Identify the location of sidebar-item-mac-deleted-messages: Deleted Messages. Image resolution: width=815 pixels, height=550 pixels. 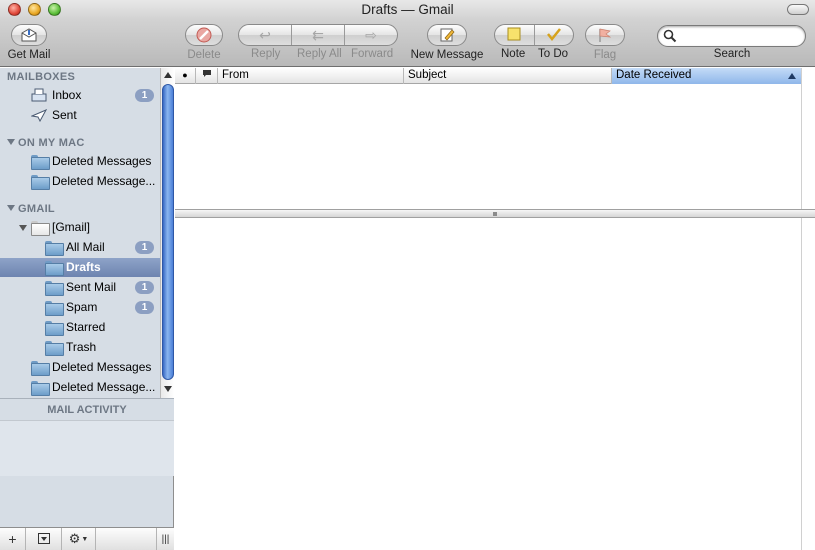
(80, 161).